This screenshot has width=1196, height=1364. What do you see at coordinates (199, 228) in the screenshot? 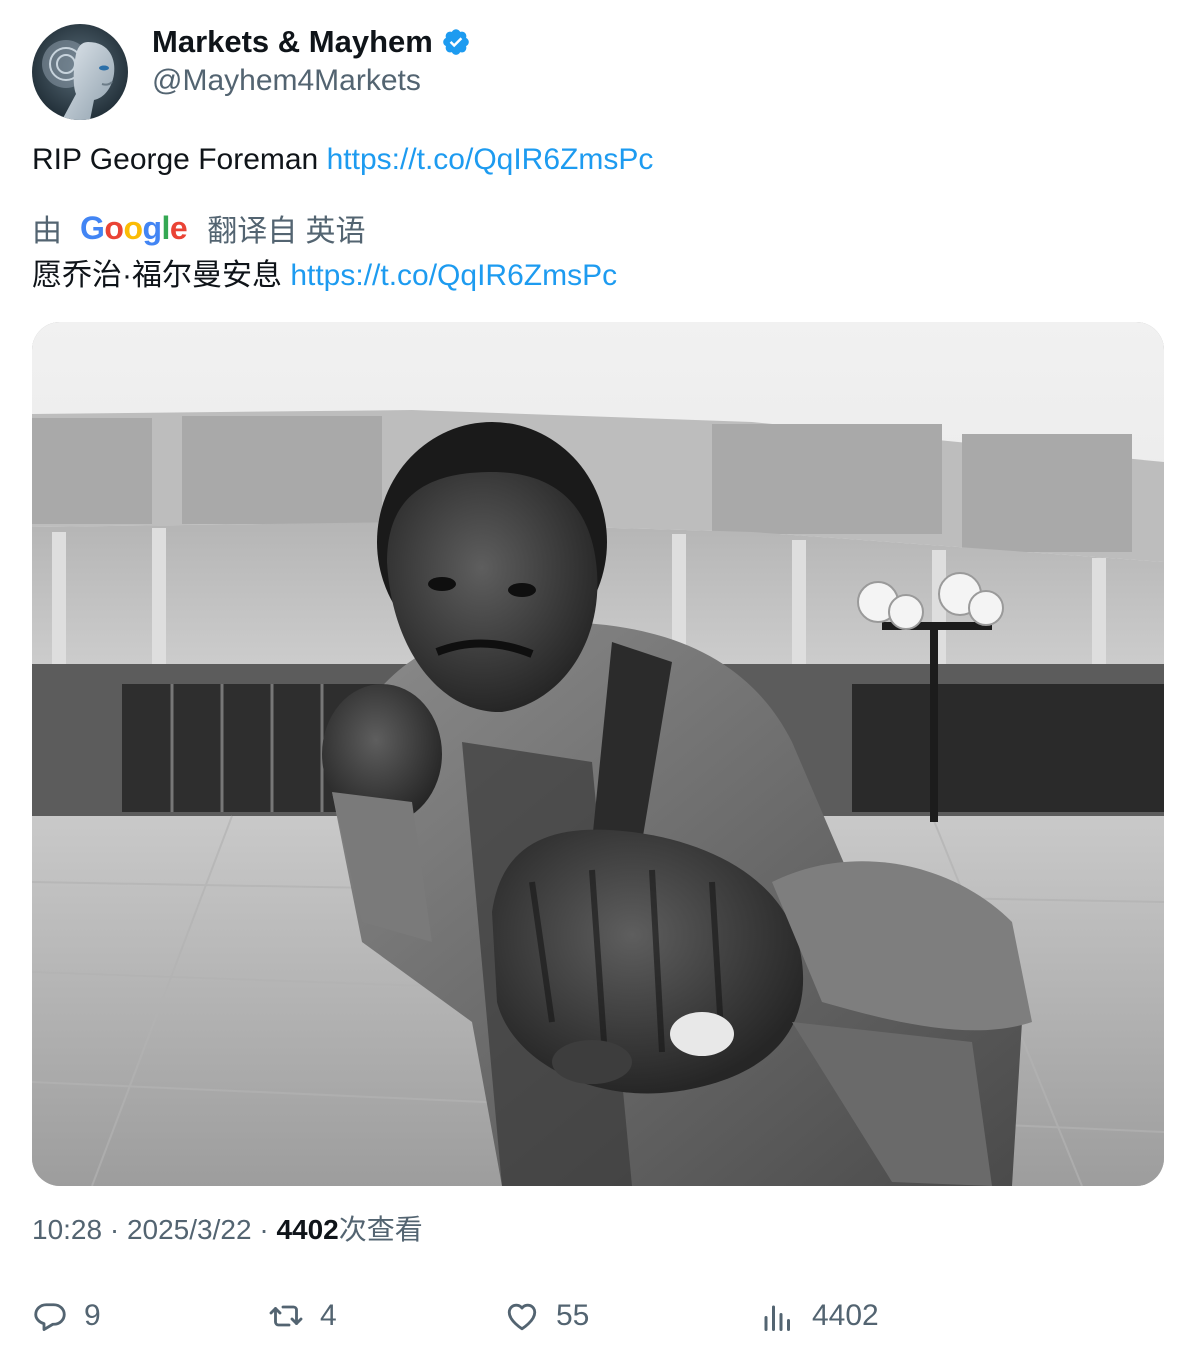
I see `translation-attribution: 由 Google 翻译自 英语` at bounding box center [199, 228].